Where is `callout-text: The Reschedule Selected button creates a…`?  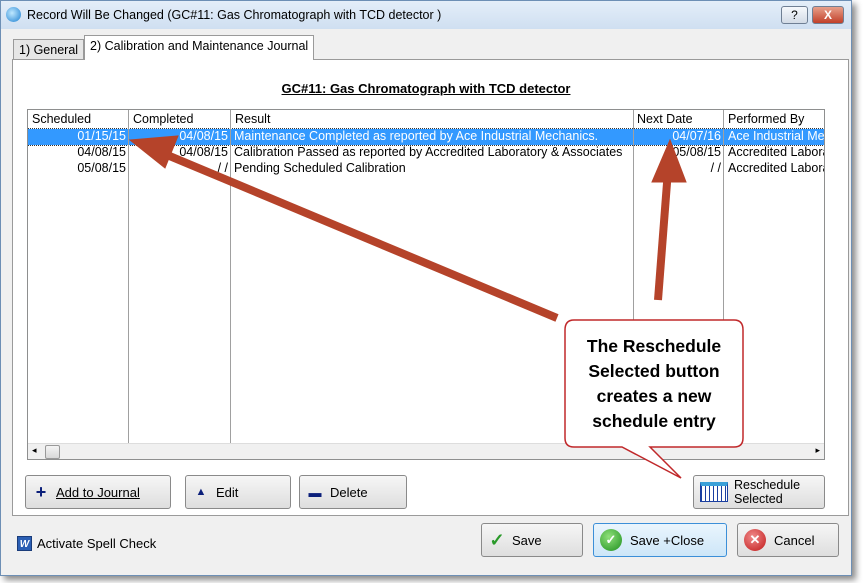 callout-text: The Reschedule Selected button creates a… is located at coordinates (654, 383).